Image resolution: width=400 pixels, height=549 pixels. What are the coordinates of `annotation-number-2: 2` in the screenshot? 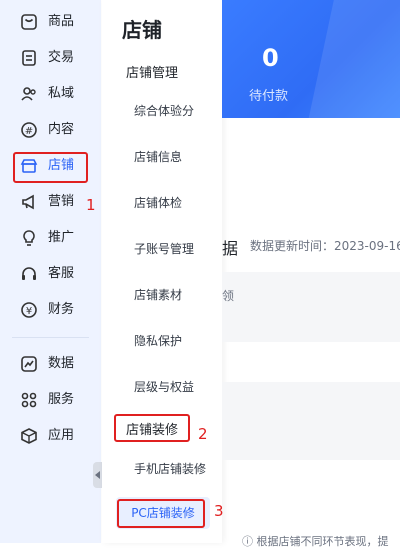 It's located at (203, 434).